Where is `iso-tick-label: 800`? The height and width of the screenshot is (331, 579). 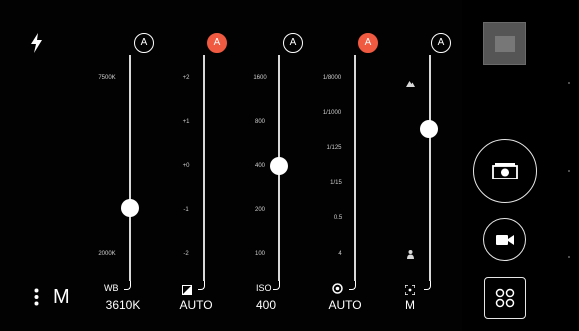
iso-tick-label: 800 is located at coordinates (260, 122).